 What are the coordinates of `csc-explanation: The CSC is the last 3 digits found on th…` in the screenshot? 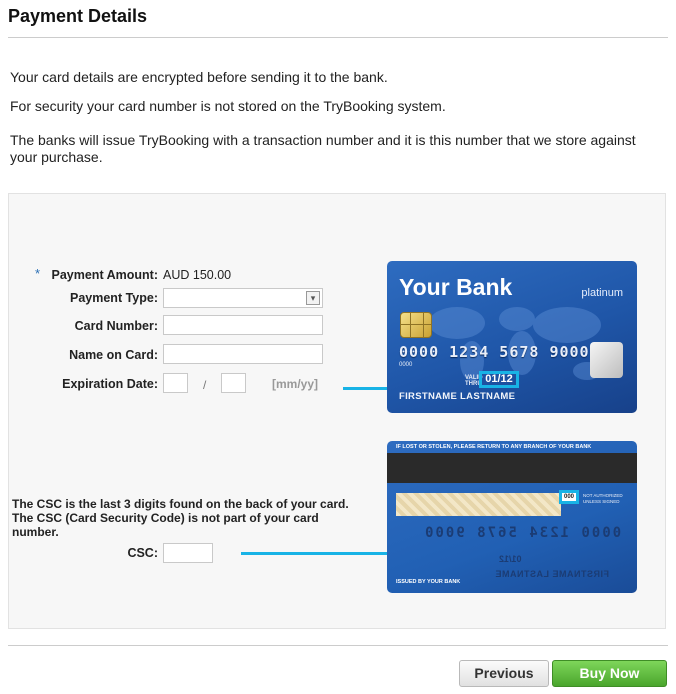 It's located at (180, 518).